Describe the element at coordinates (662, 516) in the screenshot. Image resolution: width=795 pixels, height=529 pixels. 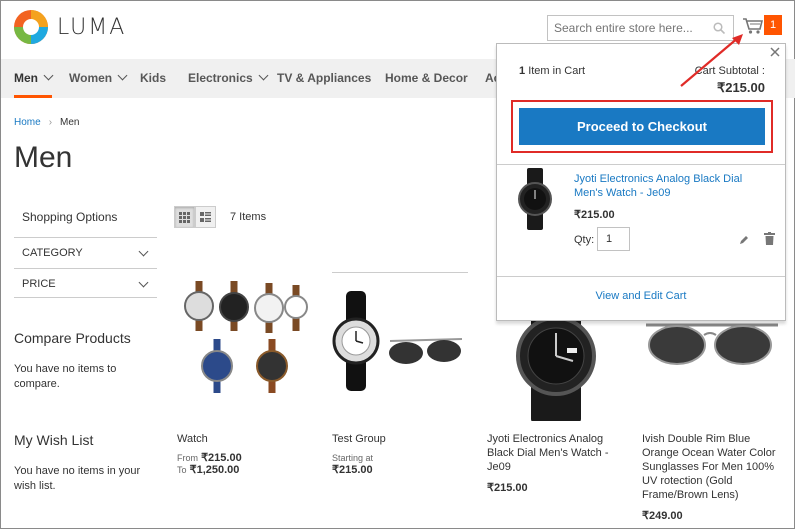
I see `product-price: ₹249.00` at that location.